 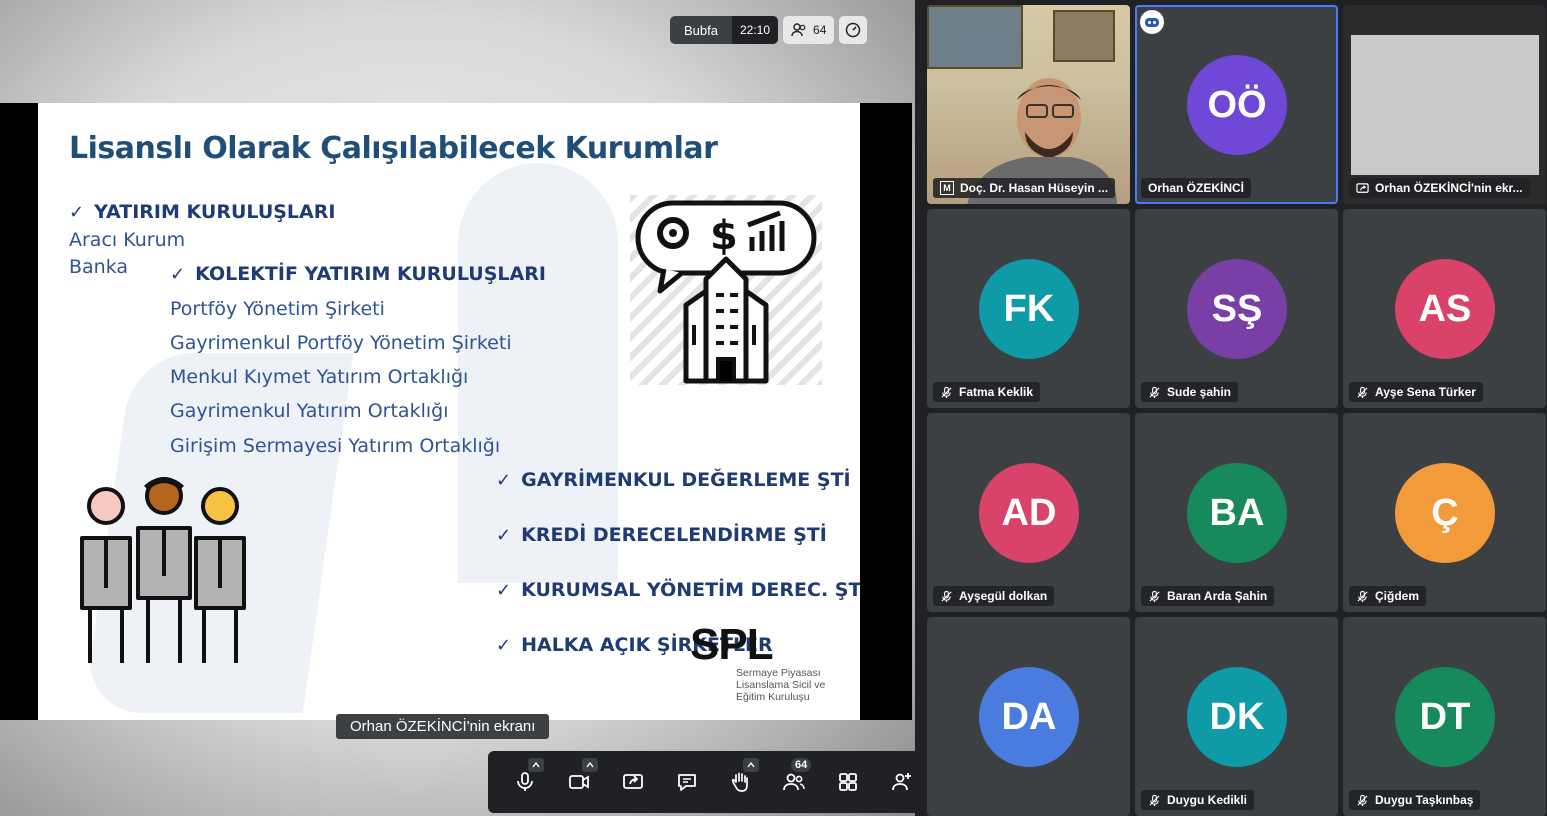 What do you see at coordinates (163, 570) in the screenshot?
I see `business-people-icon` at bounding box center [163, 570].